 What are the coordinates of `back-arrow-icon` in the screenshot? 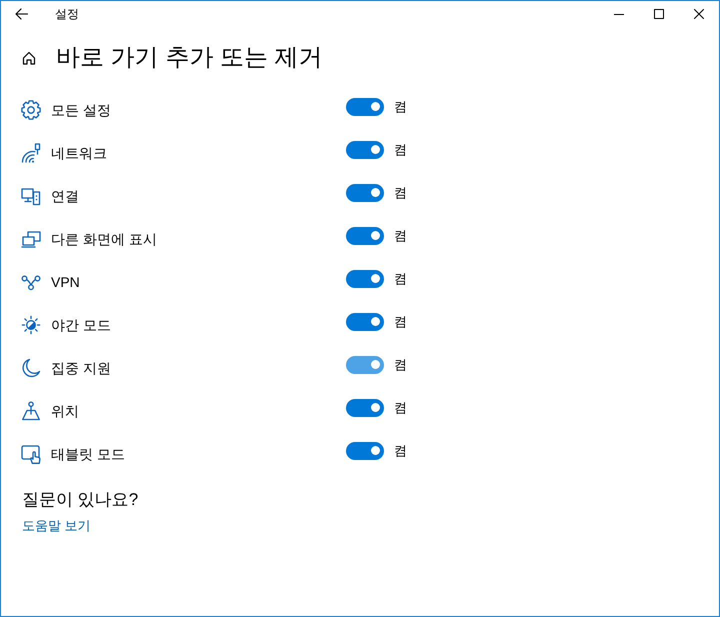 It's located at (21, 14).